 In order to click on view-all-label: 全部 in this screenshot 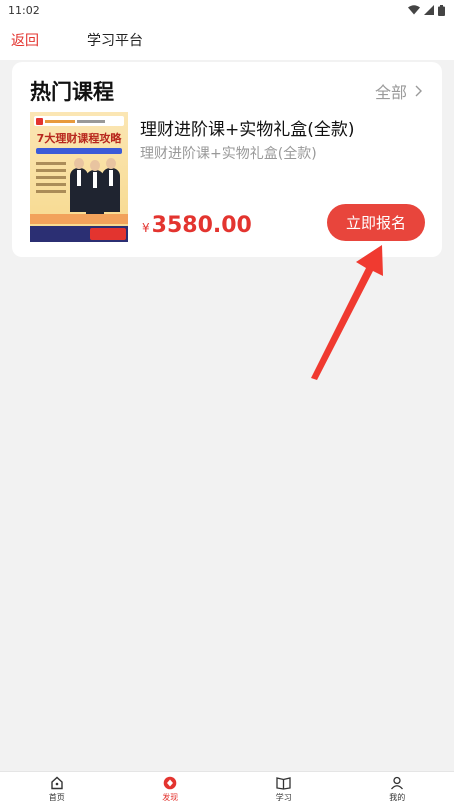, I will do `click(390, 92)`.